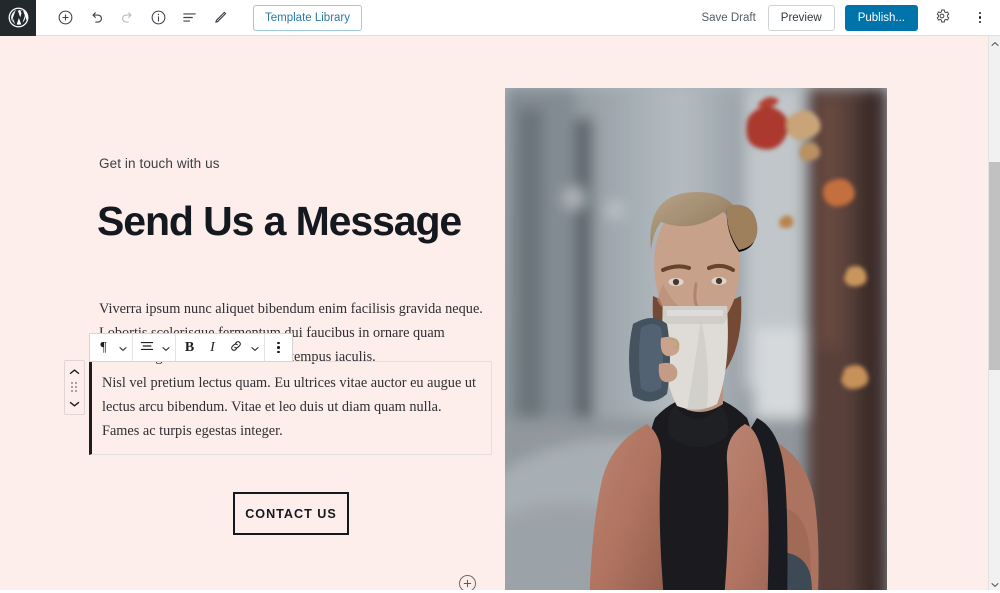 The width and height of the screenshot is (1000, 593). I want to click on list-view-icon, so click(189, 17).